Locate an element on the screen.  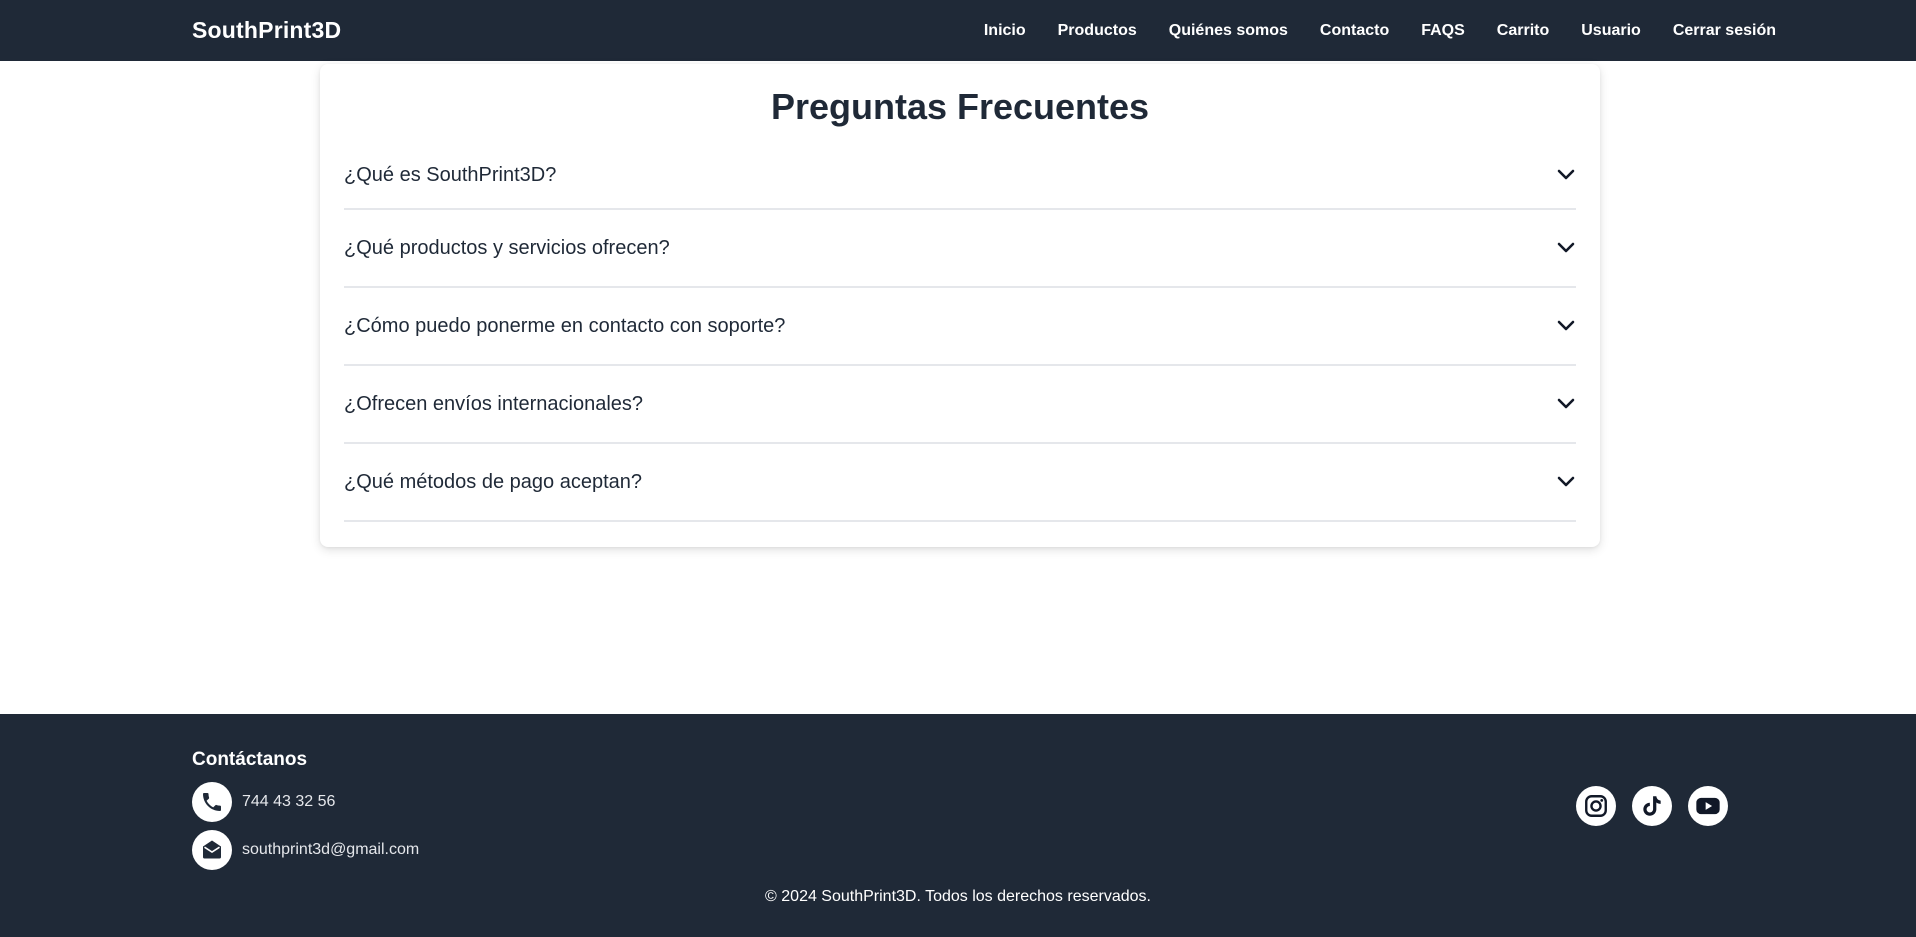
nav-inicio: Inicio is located at coordinates (1005, 31).